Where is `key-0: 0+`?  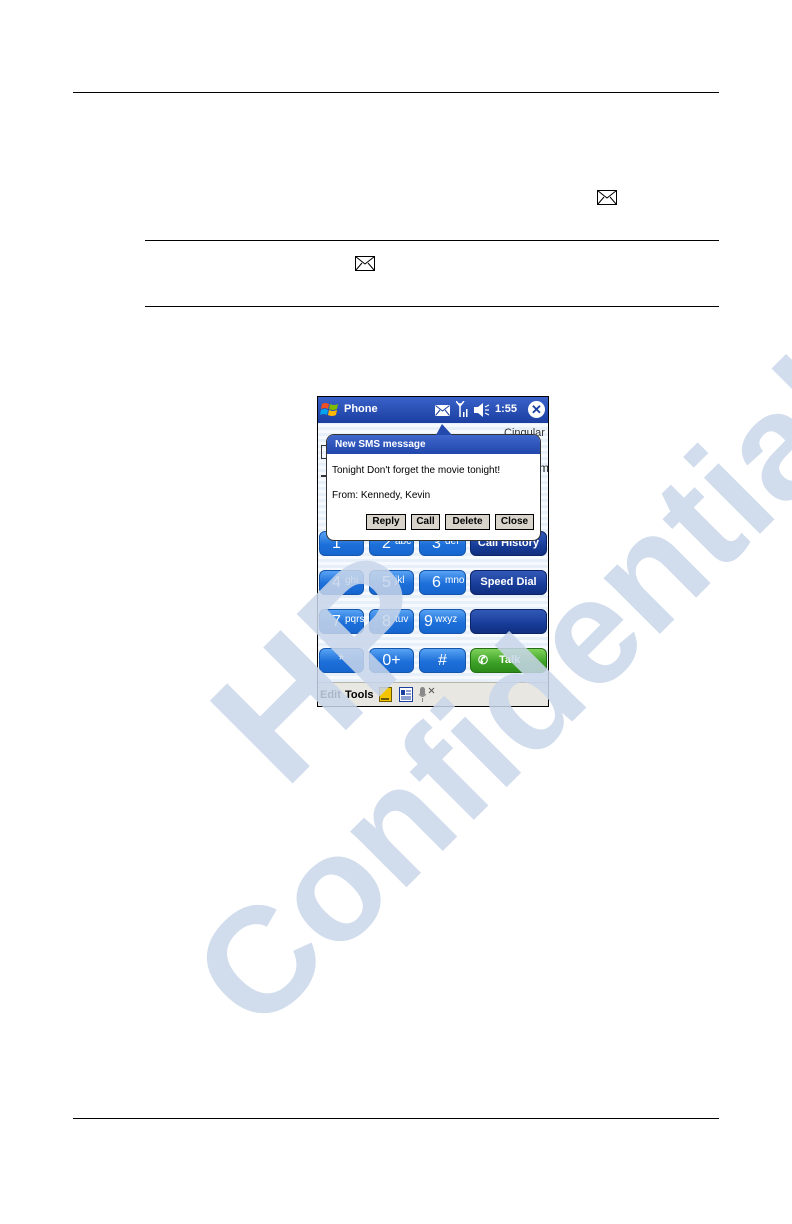 key-0: 0+ is located at coordinates (391, 660).